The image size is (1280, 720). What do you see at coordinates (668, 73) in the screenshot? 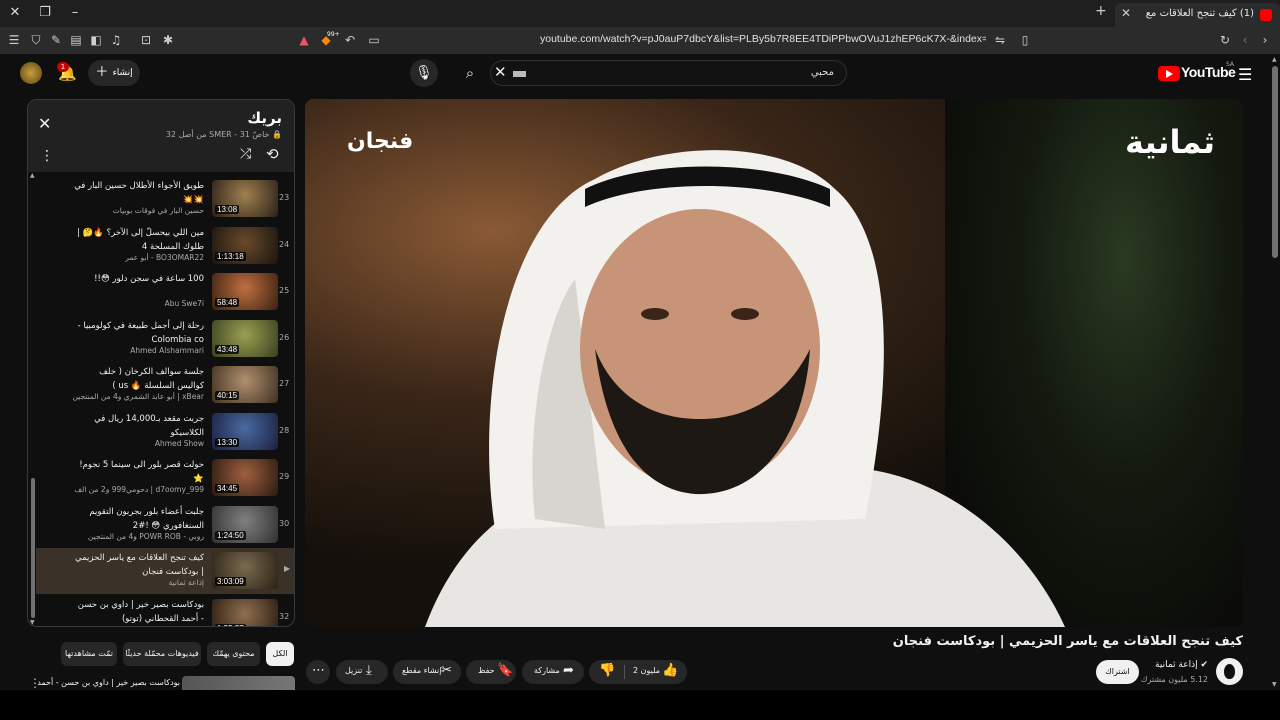
I see `search-input: ✕ محبي` at bounding box center [668, 73].